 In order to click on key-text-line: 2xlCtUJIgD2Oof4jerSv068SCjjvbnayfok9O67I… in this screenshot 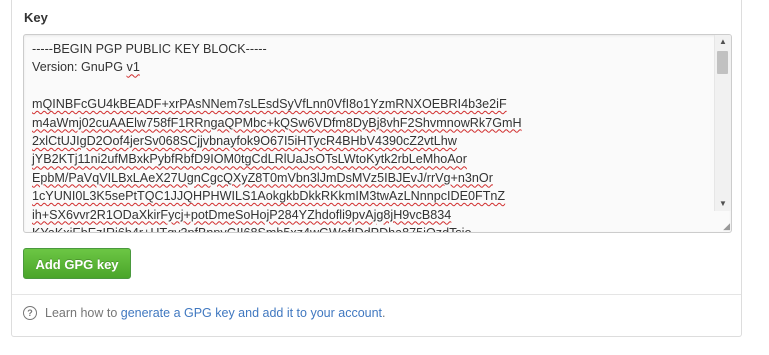, I will do `click(244, 140)`.